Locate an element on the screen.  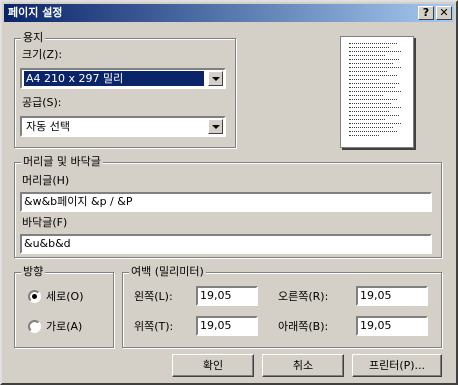
page-preview is located at coordinates (377, 92).